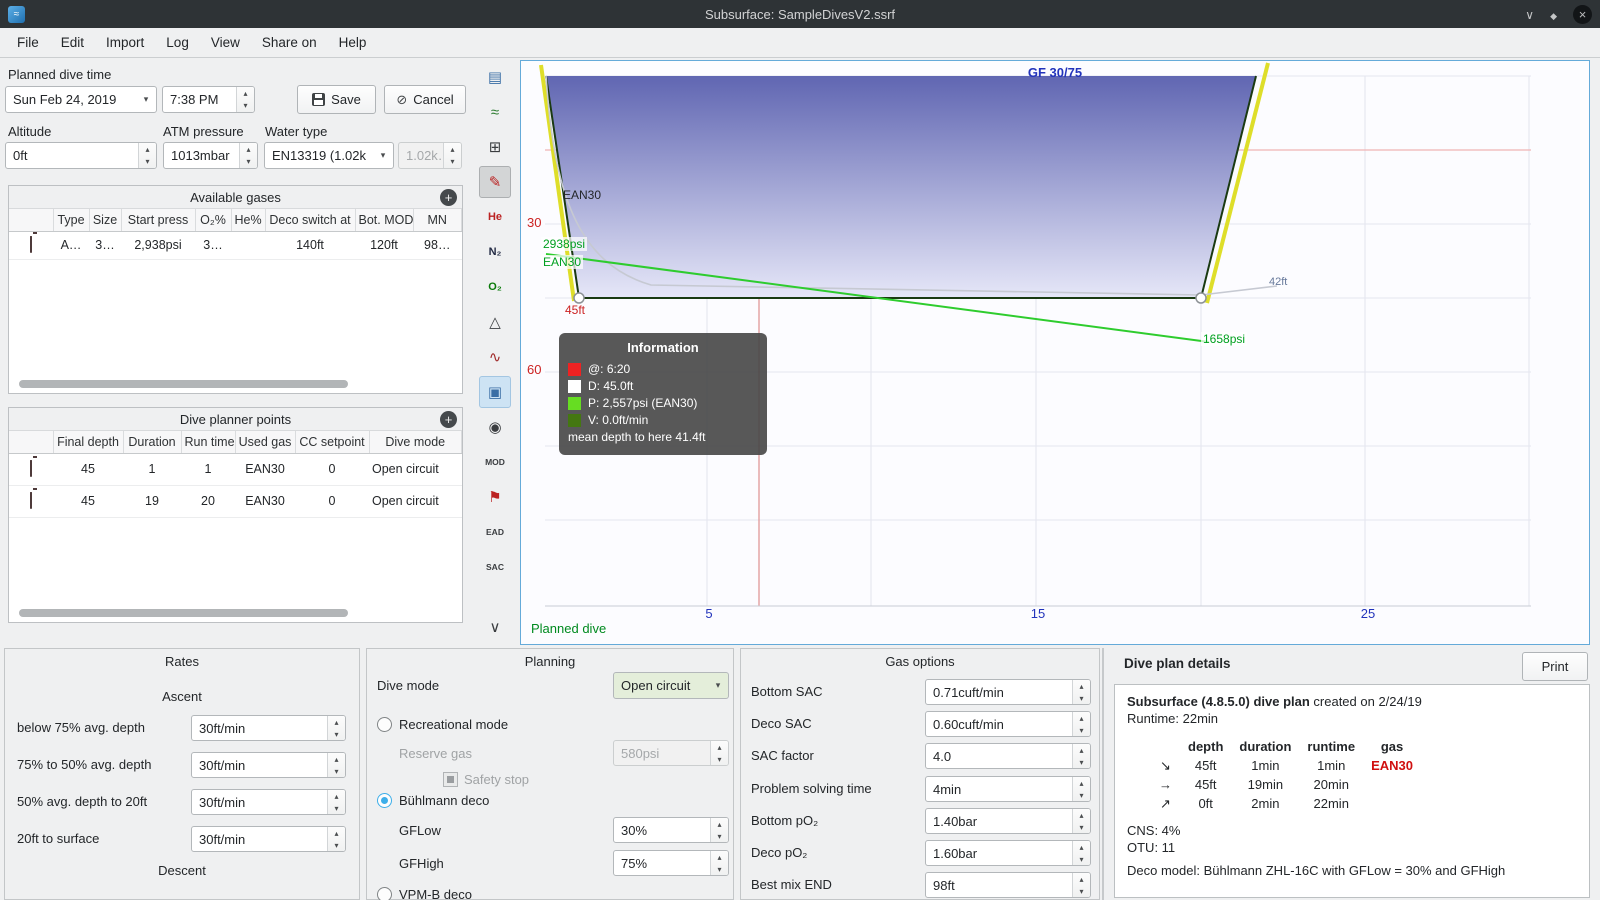  Describe the element at coordinates (310, 220) in the screenshot. I see `gas-col-deco-switch: Deco switch at` at that location.